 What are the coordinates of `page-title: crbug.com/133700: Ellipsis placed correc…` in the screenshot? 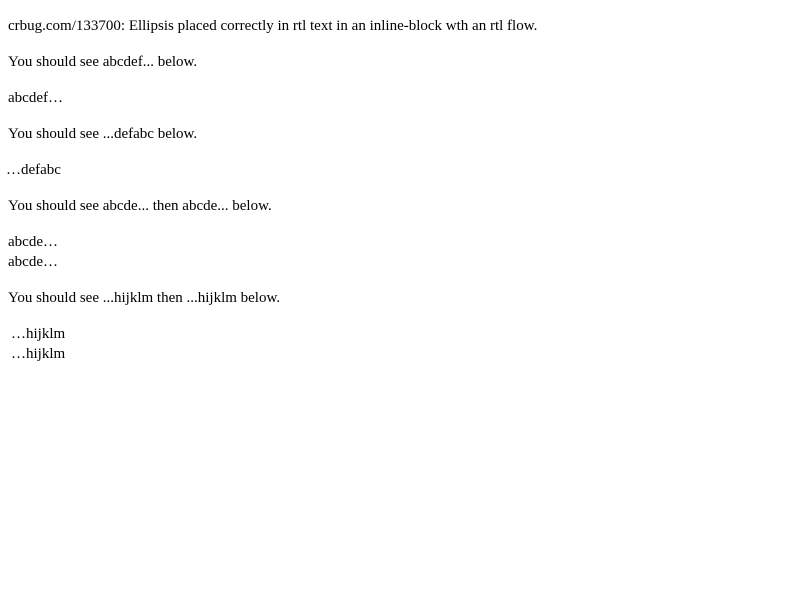 It's located at (273, 26).